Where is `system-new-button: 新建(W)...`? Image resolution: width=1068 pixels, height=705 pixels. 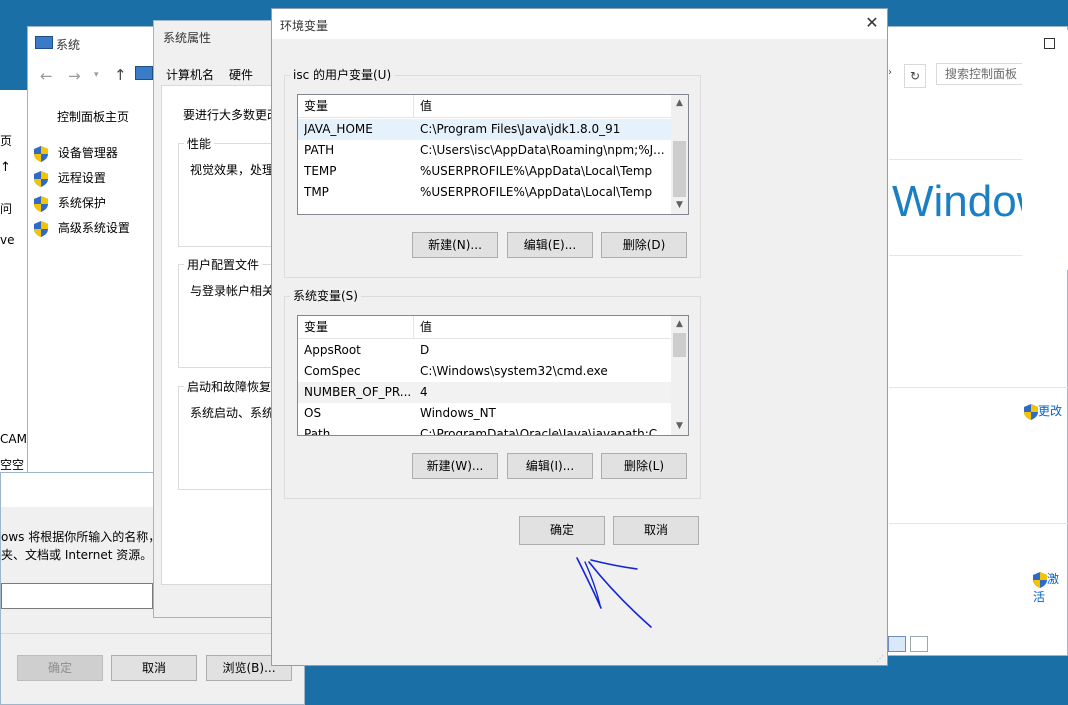 system-new-button: 新建(W)... is located at coordinates (455, 466).